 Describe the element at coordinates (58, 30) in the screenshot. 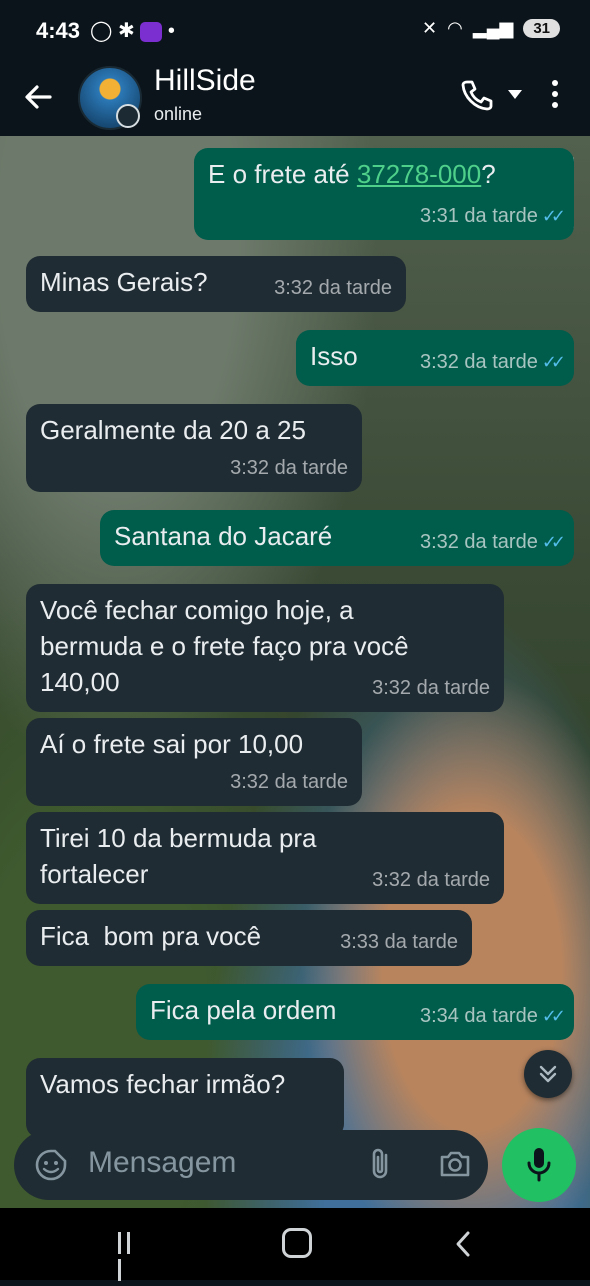

I see `status-time: 4:43` at that location.